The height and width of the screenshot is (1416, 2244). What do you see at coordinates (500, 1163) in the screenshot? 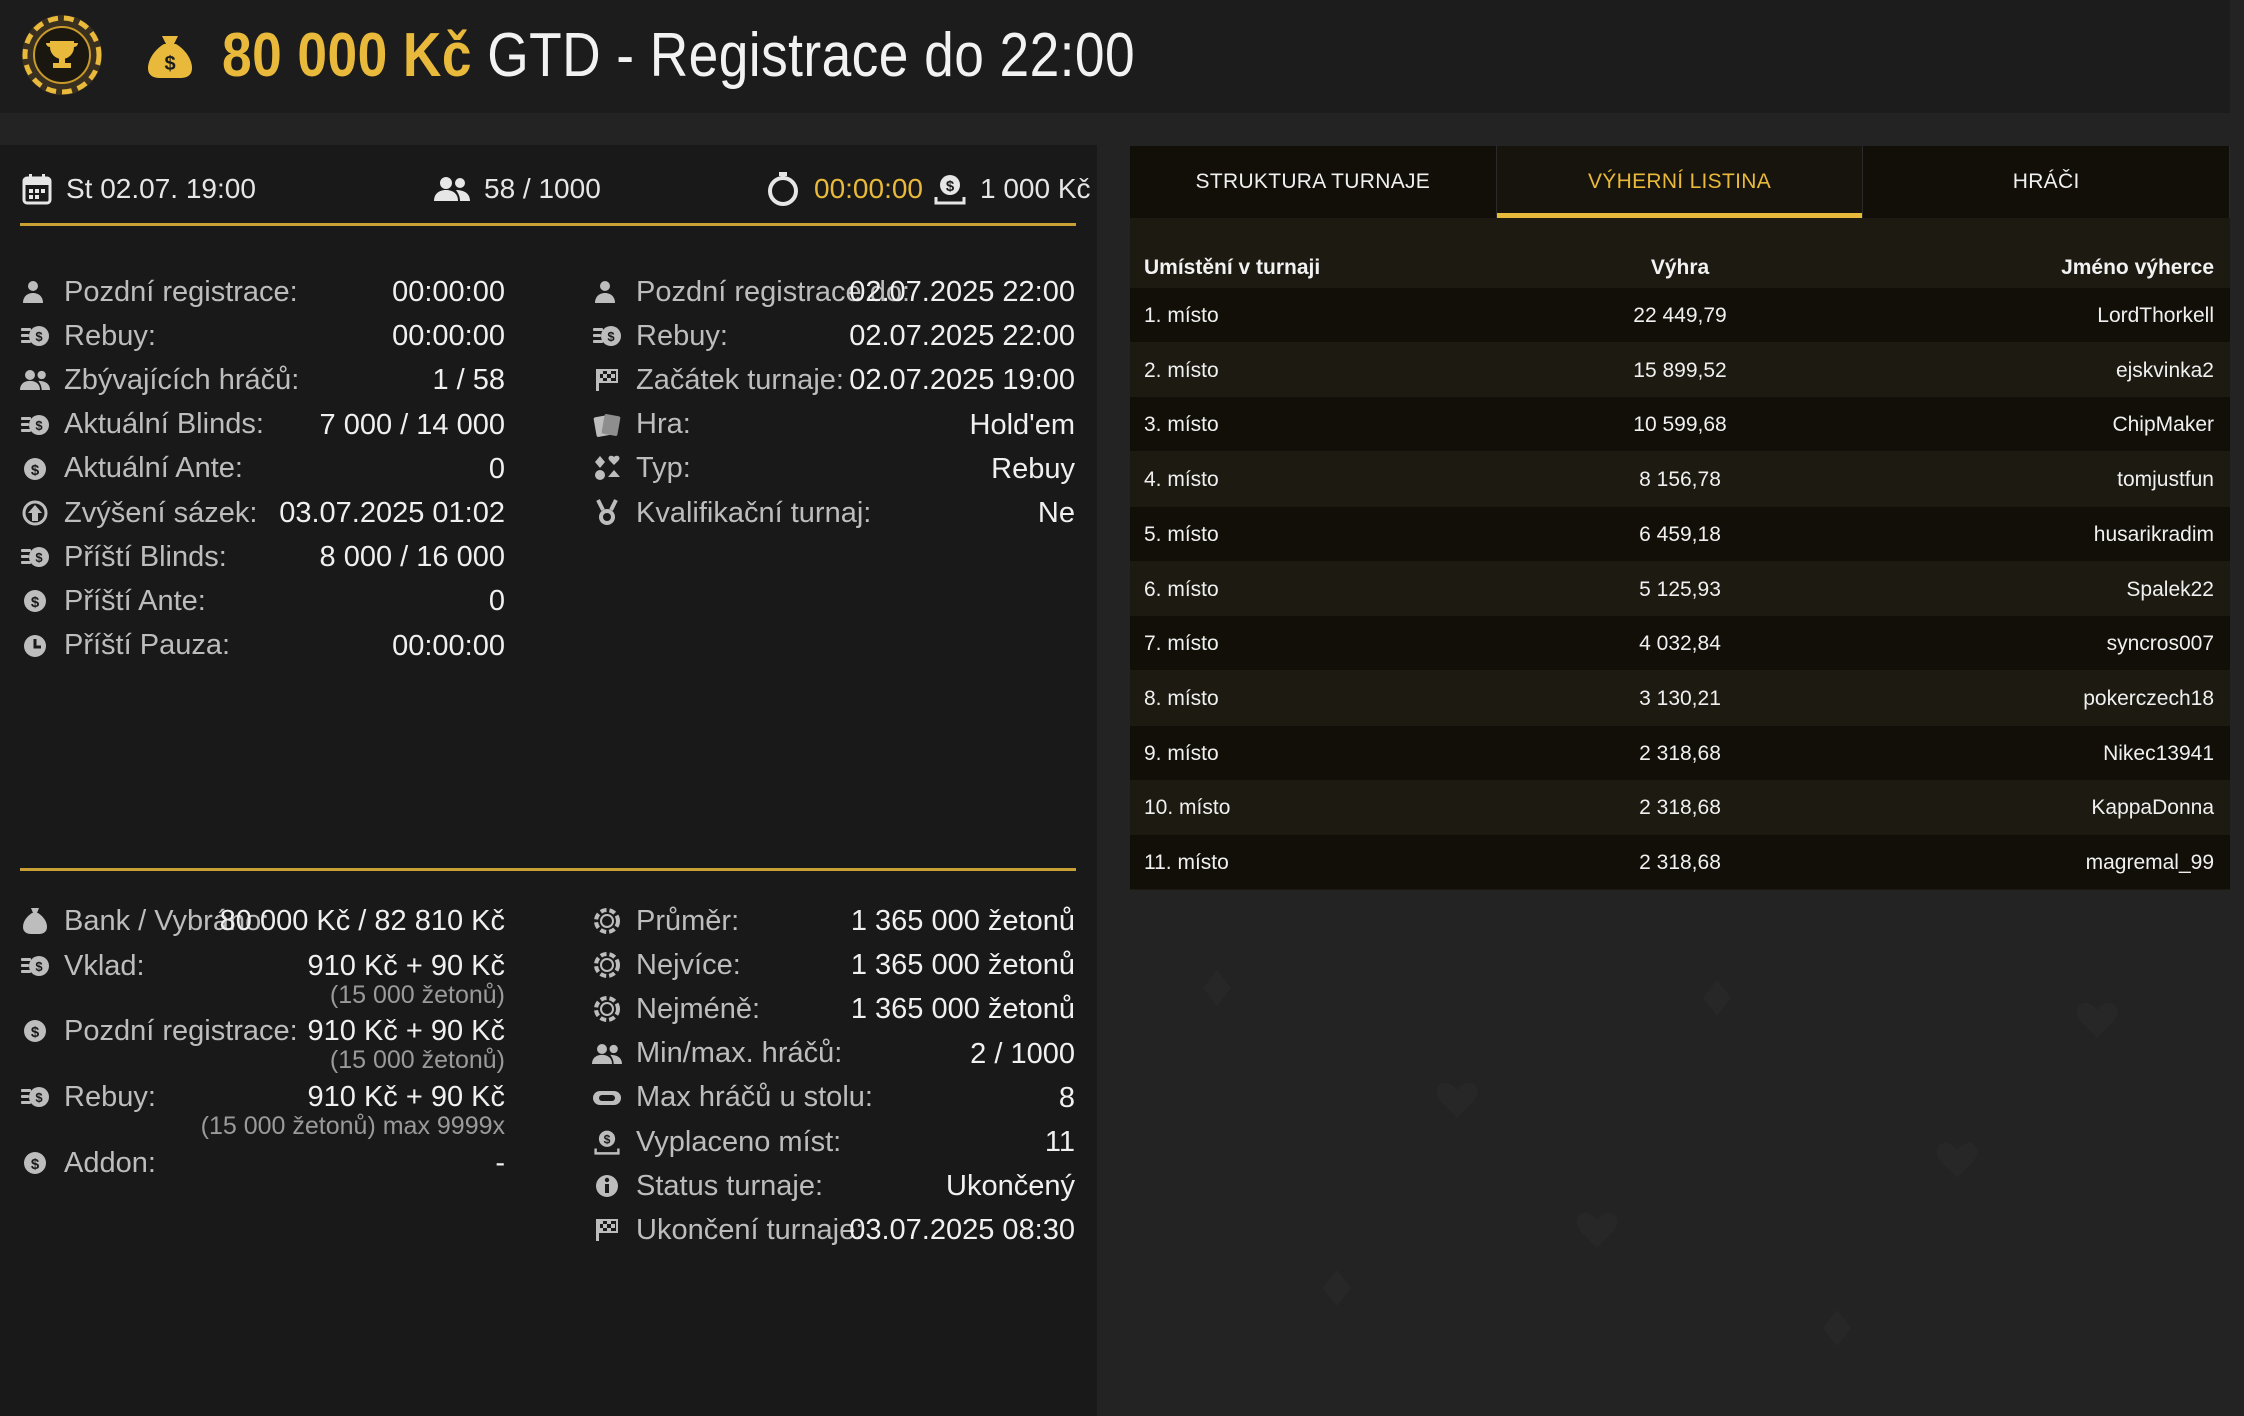
I see `fee-value: -` at bounding box center [500, 1163].